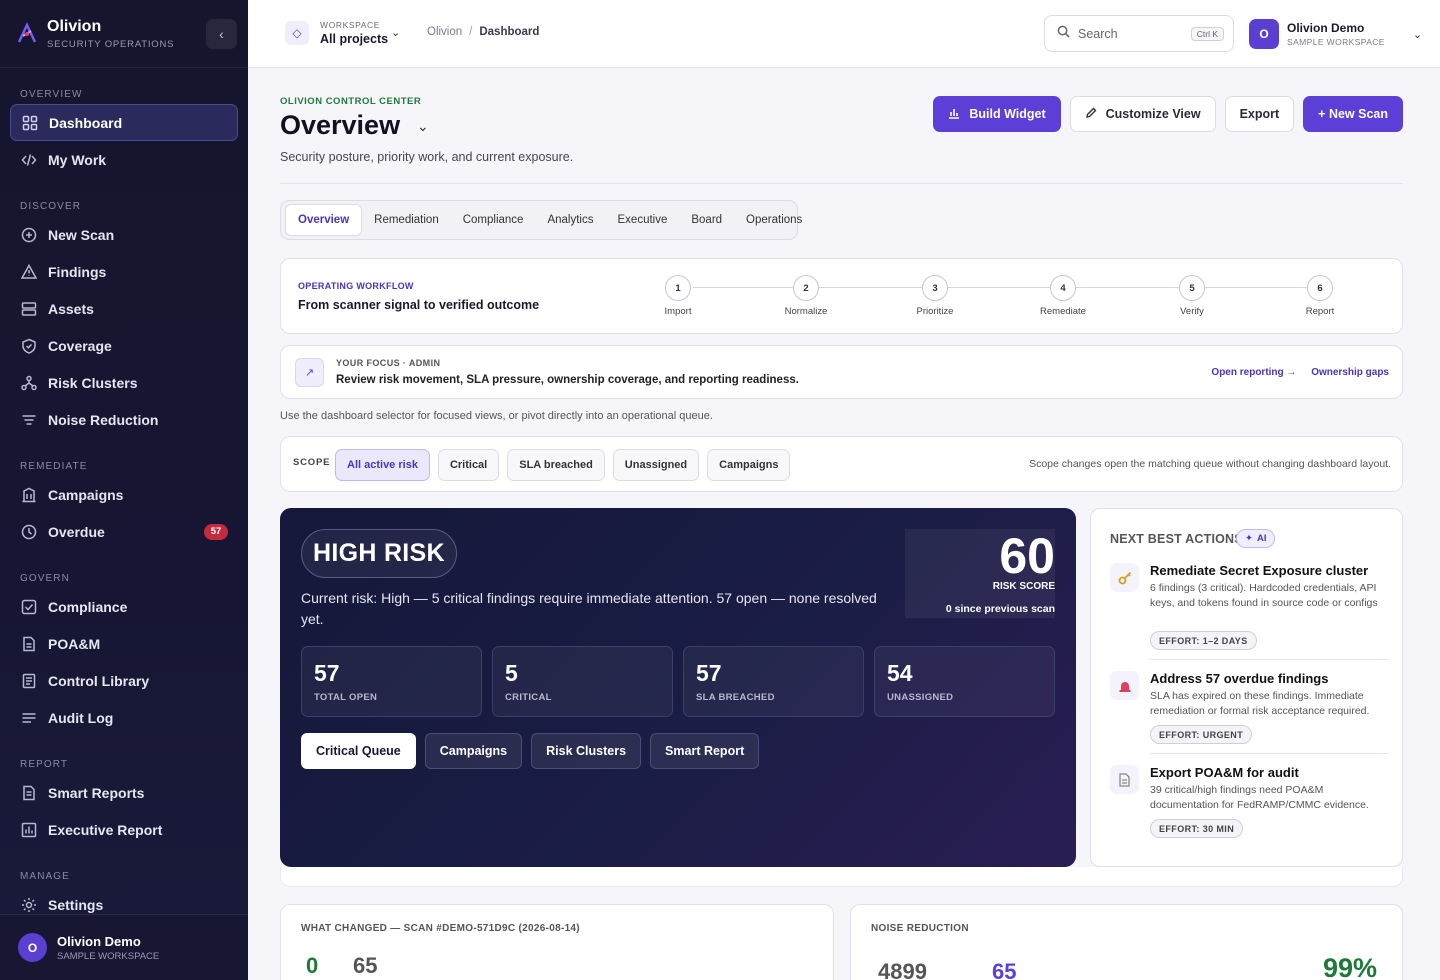  I want to click on tab-remediation: Remediation, so click(406, 220).